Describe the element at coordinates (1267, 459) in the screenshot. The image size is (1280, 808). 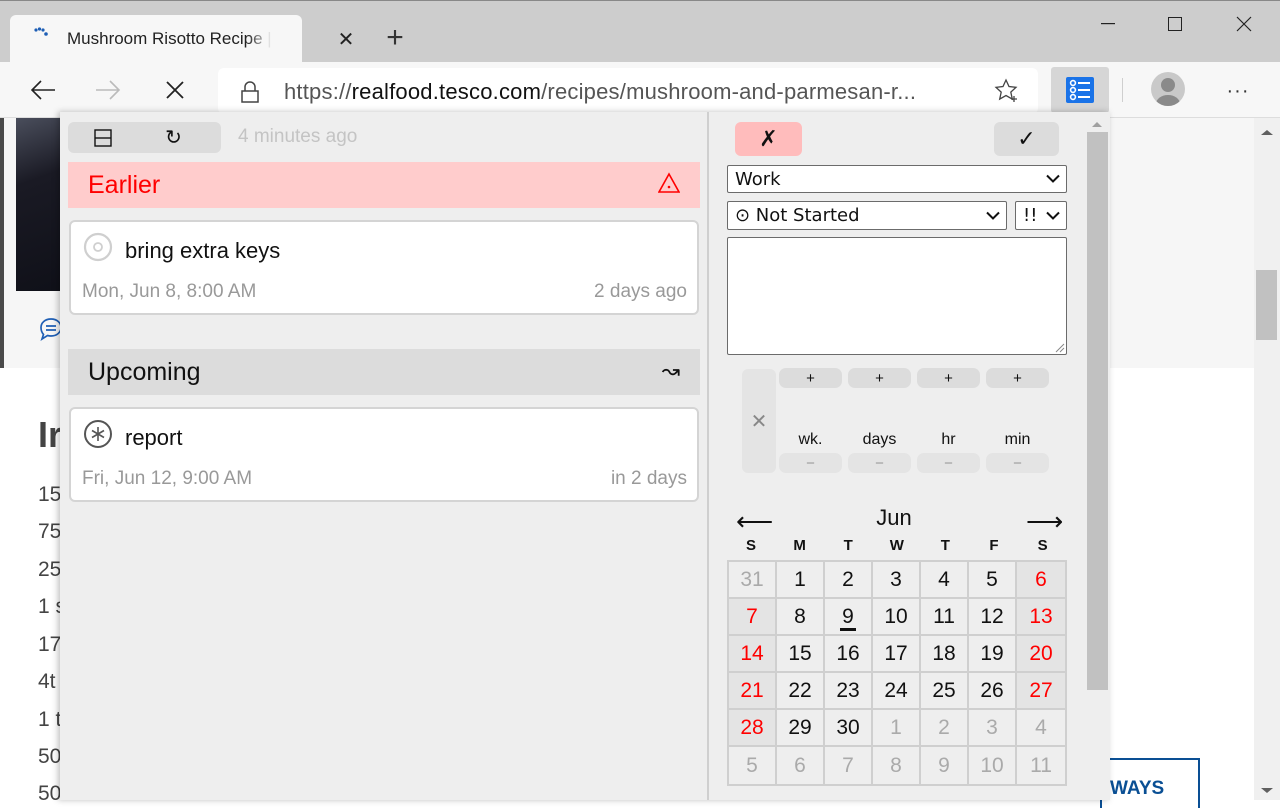
I see `page-scrollbar` at that location.